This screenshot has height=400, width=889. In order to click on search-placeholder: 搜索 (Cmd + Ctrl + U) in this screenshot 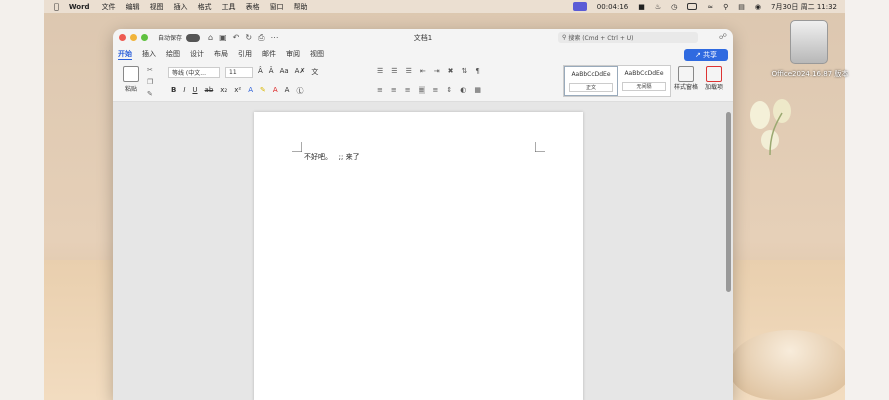, I will do `click(601, 38)`.